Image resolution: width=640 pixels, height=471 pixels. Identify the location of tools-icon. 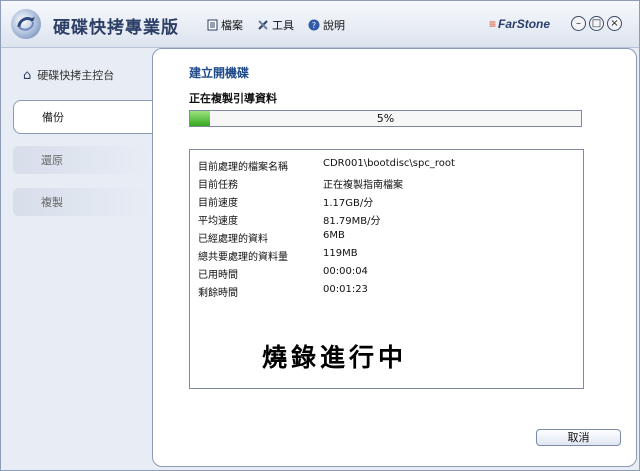
(263, 25).